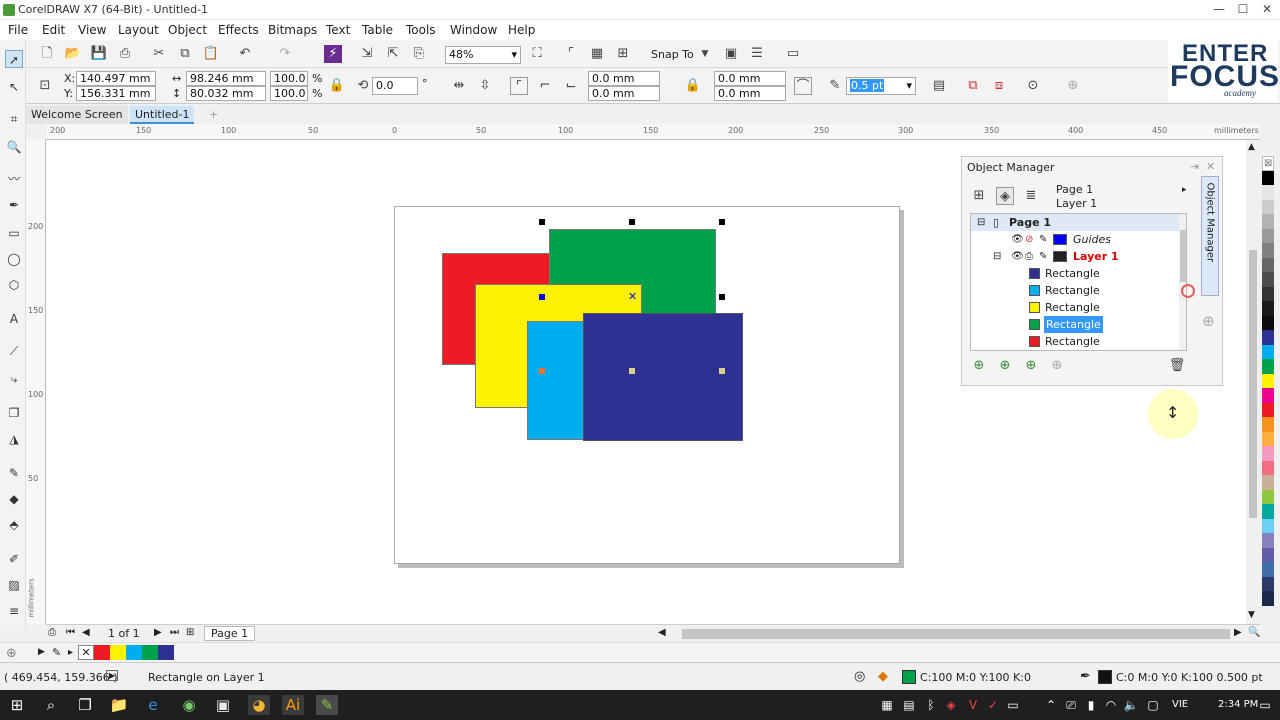 The height and width of the screenshot is (720, 1280). I want to click on tray-icon: ◈, so click(951, 705).